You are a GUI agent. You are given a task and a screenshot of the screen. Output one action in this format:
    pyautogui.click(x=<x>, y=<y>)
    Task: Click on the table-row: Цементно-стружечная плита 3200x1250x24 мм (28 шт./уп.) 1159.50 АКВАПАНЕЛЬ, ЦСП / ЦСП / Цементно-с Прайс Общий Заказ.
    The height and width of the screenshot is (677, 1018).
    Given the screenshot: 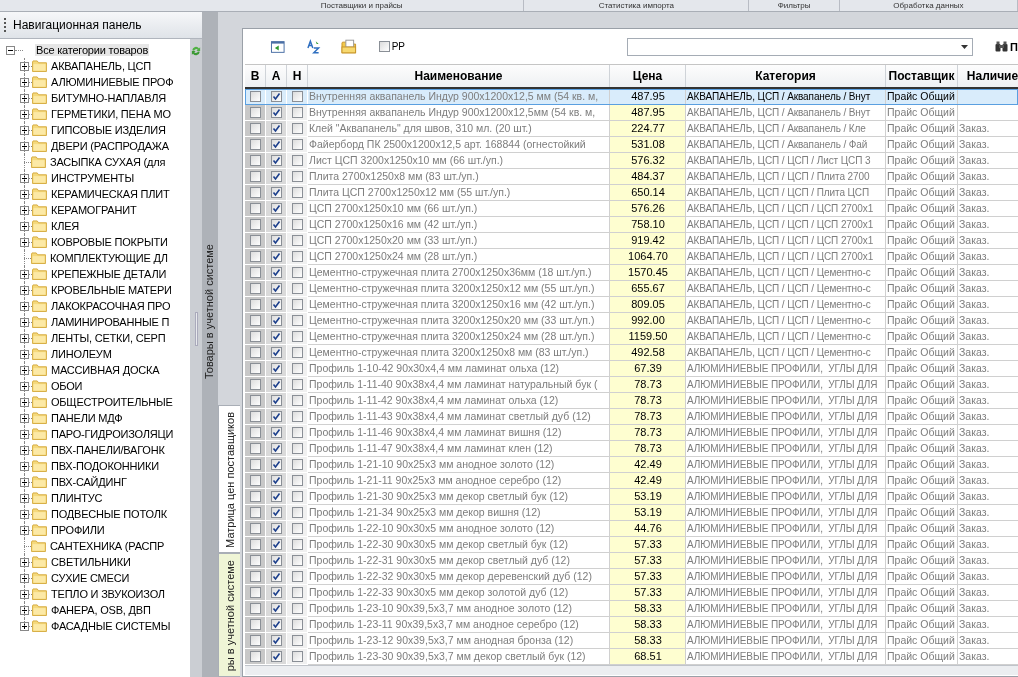 What is the action you would take?
    pyautogui.click(x=631, y=337)
    